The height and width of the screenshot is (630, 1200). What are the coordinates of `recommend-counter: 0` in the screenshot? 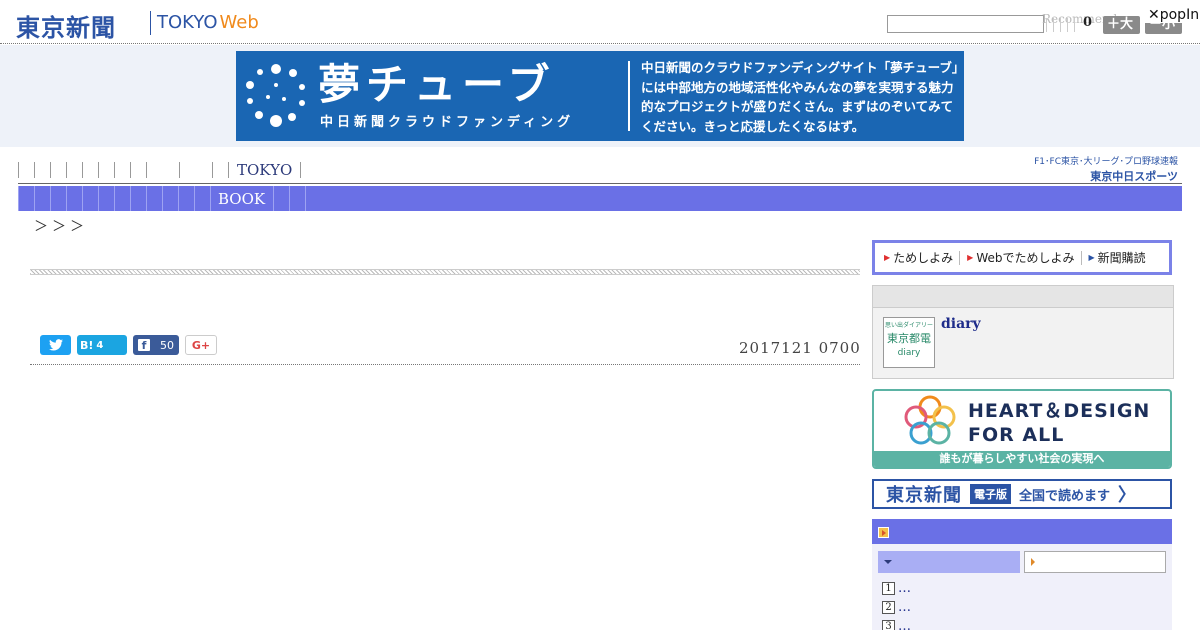 It's located at (1088, 22).